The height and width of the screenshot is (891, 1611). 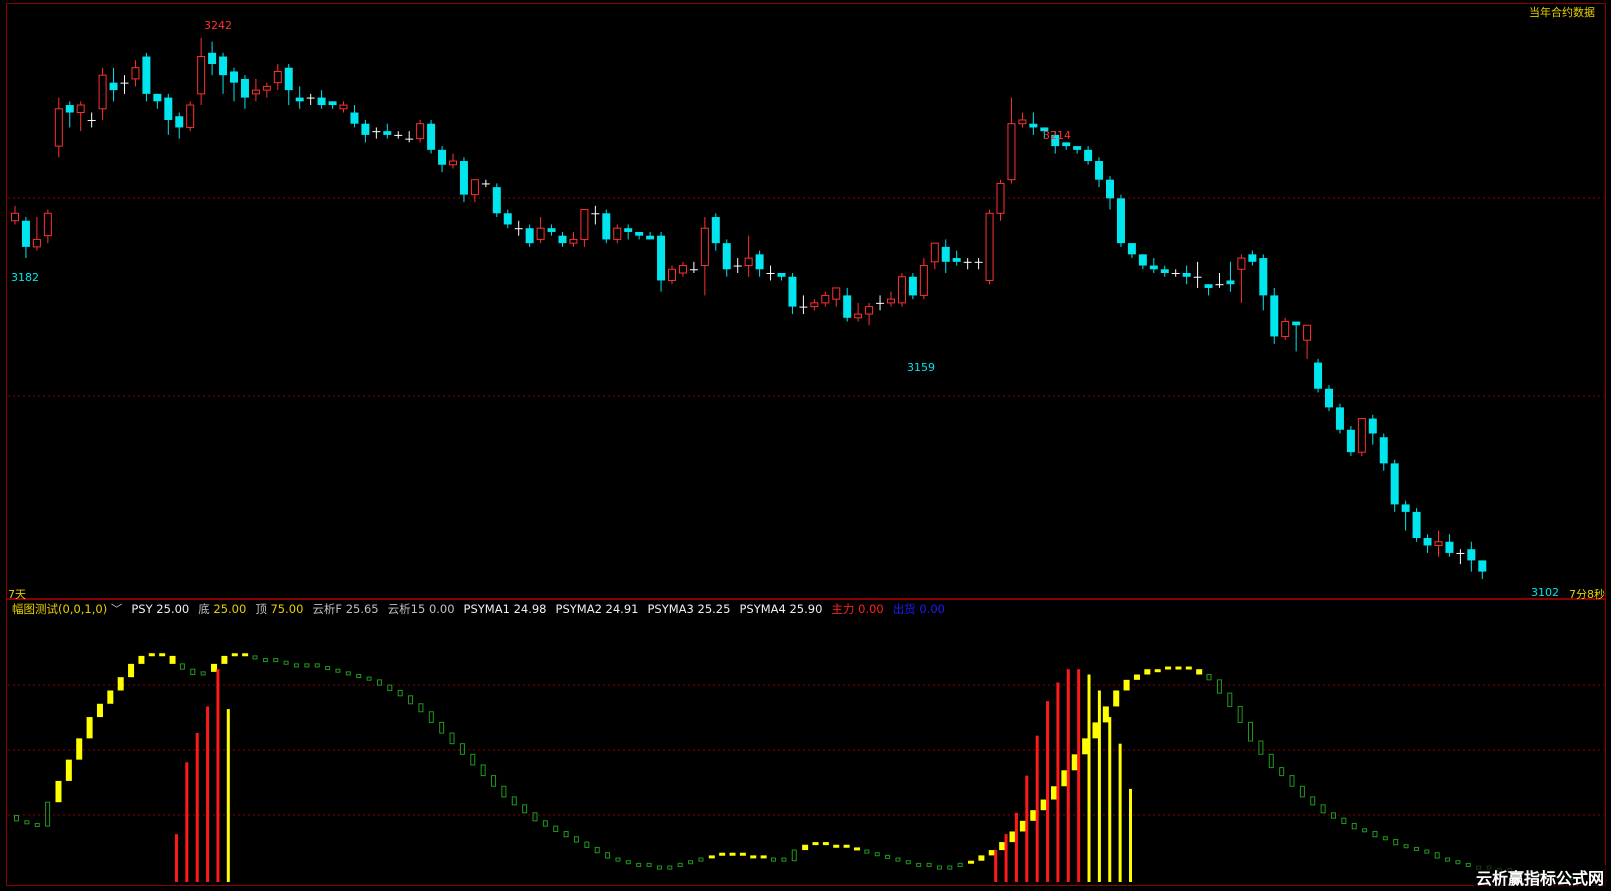 I want to click on contract-data-label: 当年合约数据, so click(x=1562, y=12).